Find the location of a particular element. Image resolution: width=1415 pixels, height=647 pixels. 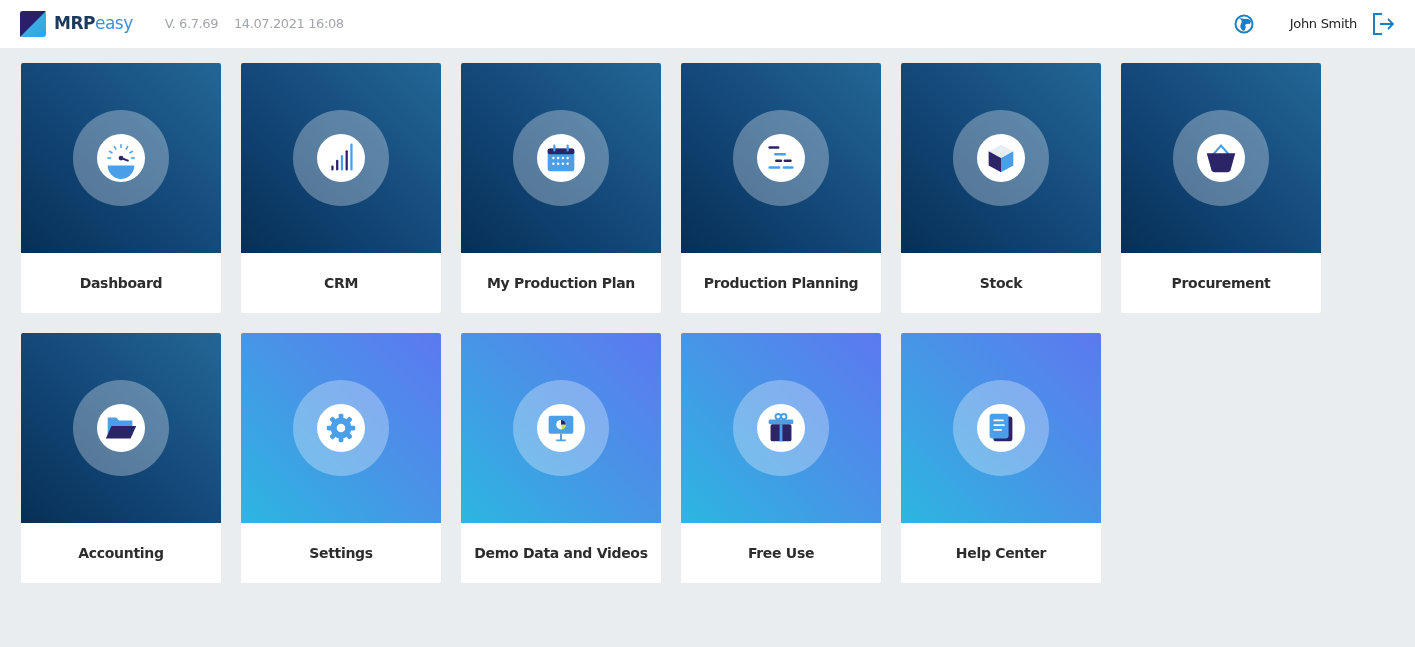

module-tile: Help Center is located at coordinates (1001, 458).